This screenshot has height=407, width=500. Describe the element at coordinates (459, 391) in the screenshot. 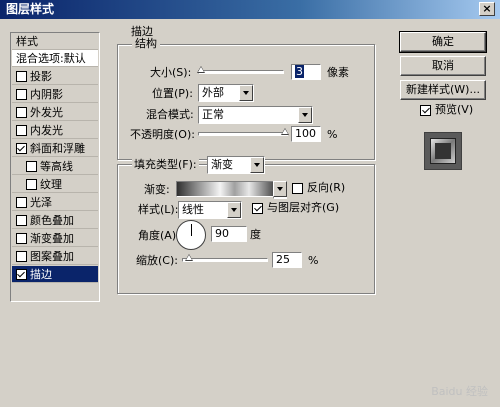

I see `watermark: Baidu 经验` at that location.